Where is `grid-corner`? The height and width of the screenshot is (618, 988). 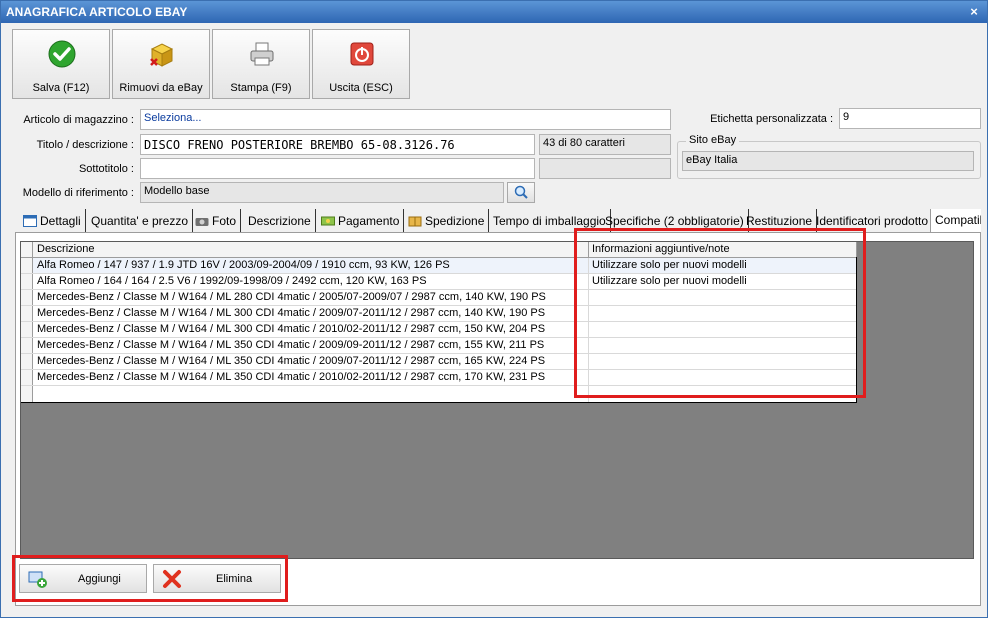 grid-corner is located at coordinates (27, 249).